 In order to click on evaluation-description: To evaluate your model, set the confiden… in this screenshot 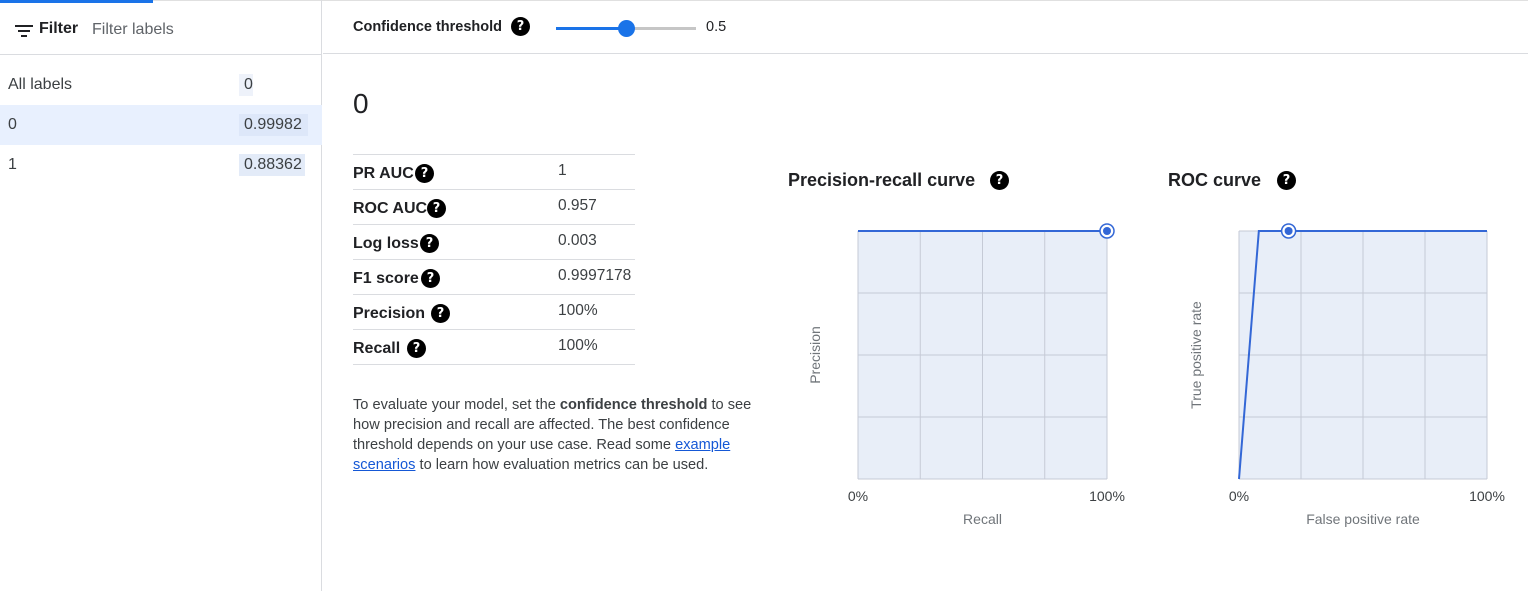, I will do `click(555, 435)`.